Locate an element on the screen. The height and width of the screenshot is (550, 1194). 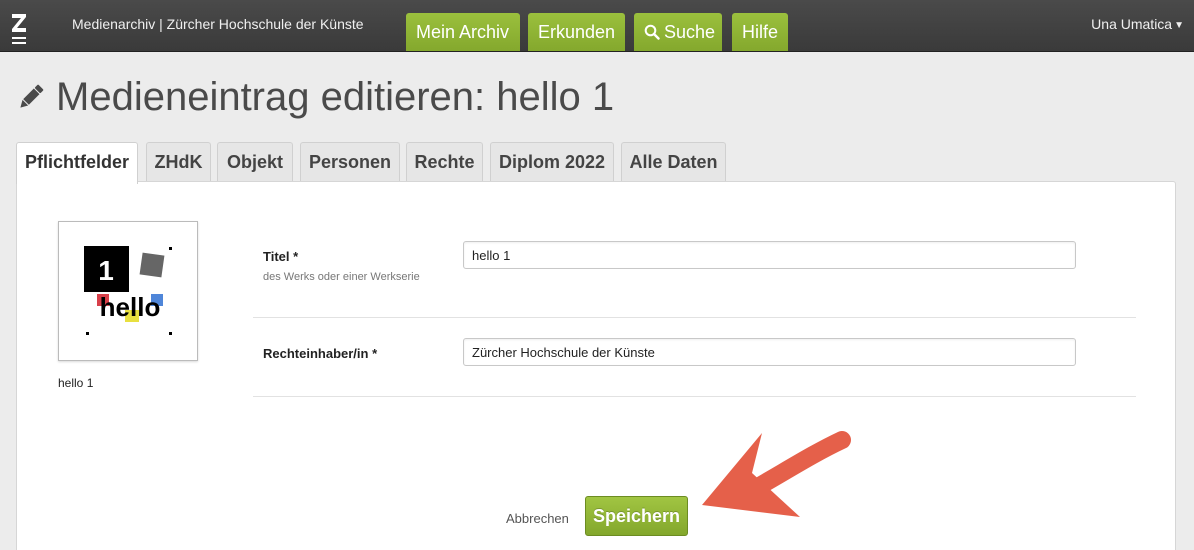
title-field-label: Titel * is located at coordinates (281, 256).